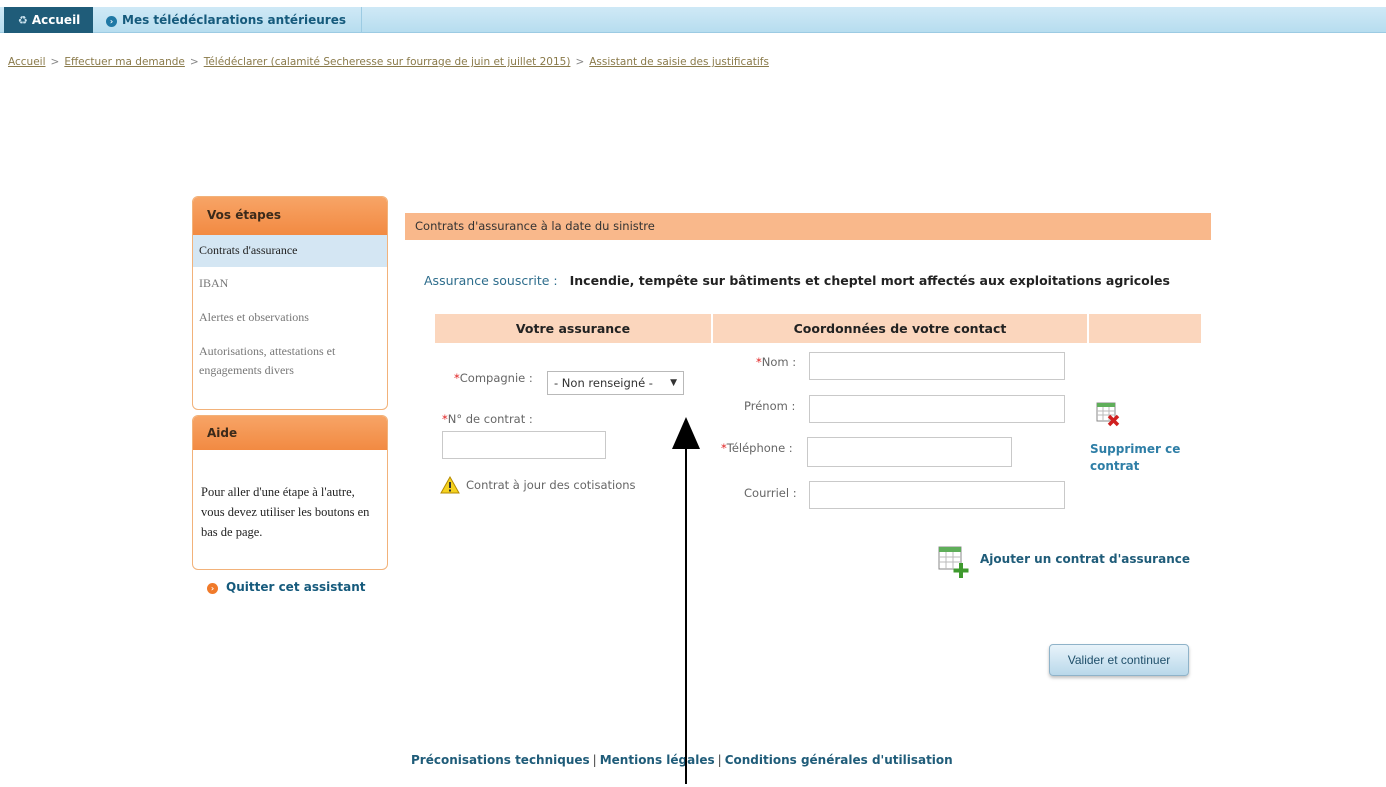 This screenshot has height=787, width=1386. I want to click on footer-technical: Préconisations techniques, so click(500, 760).